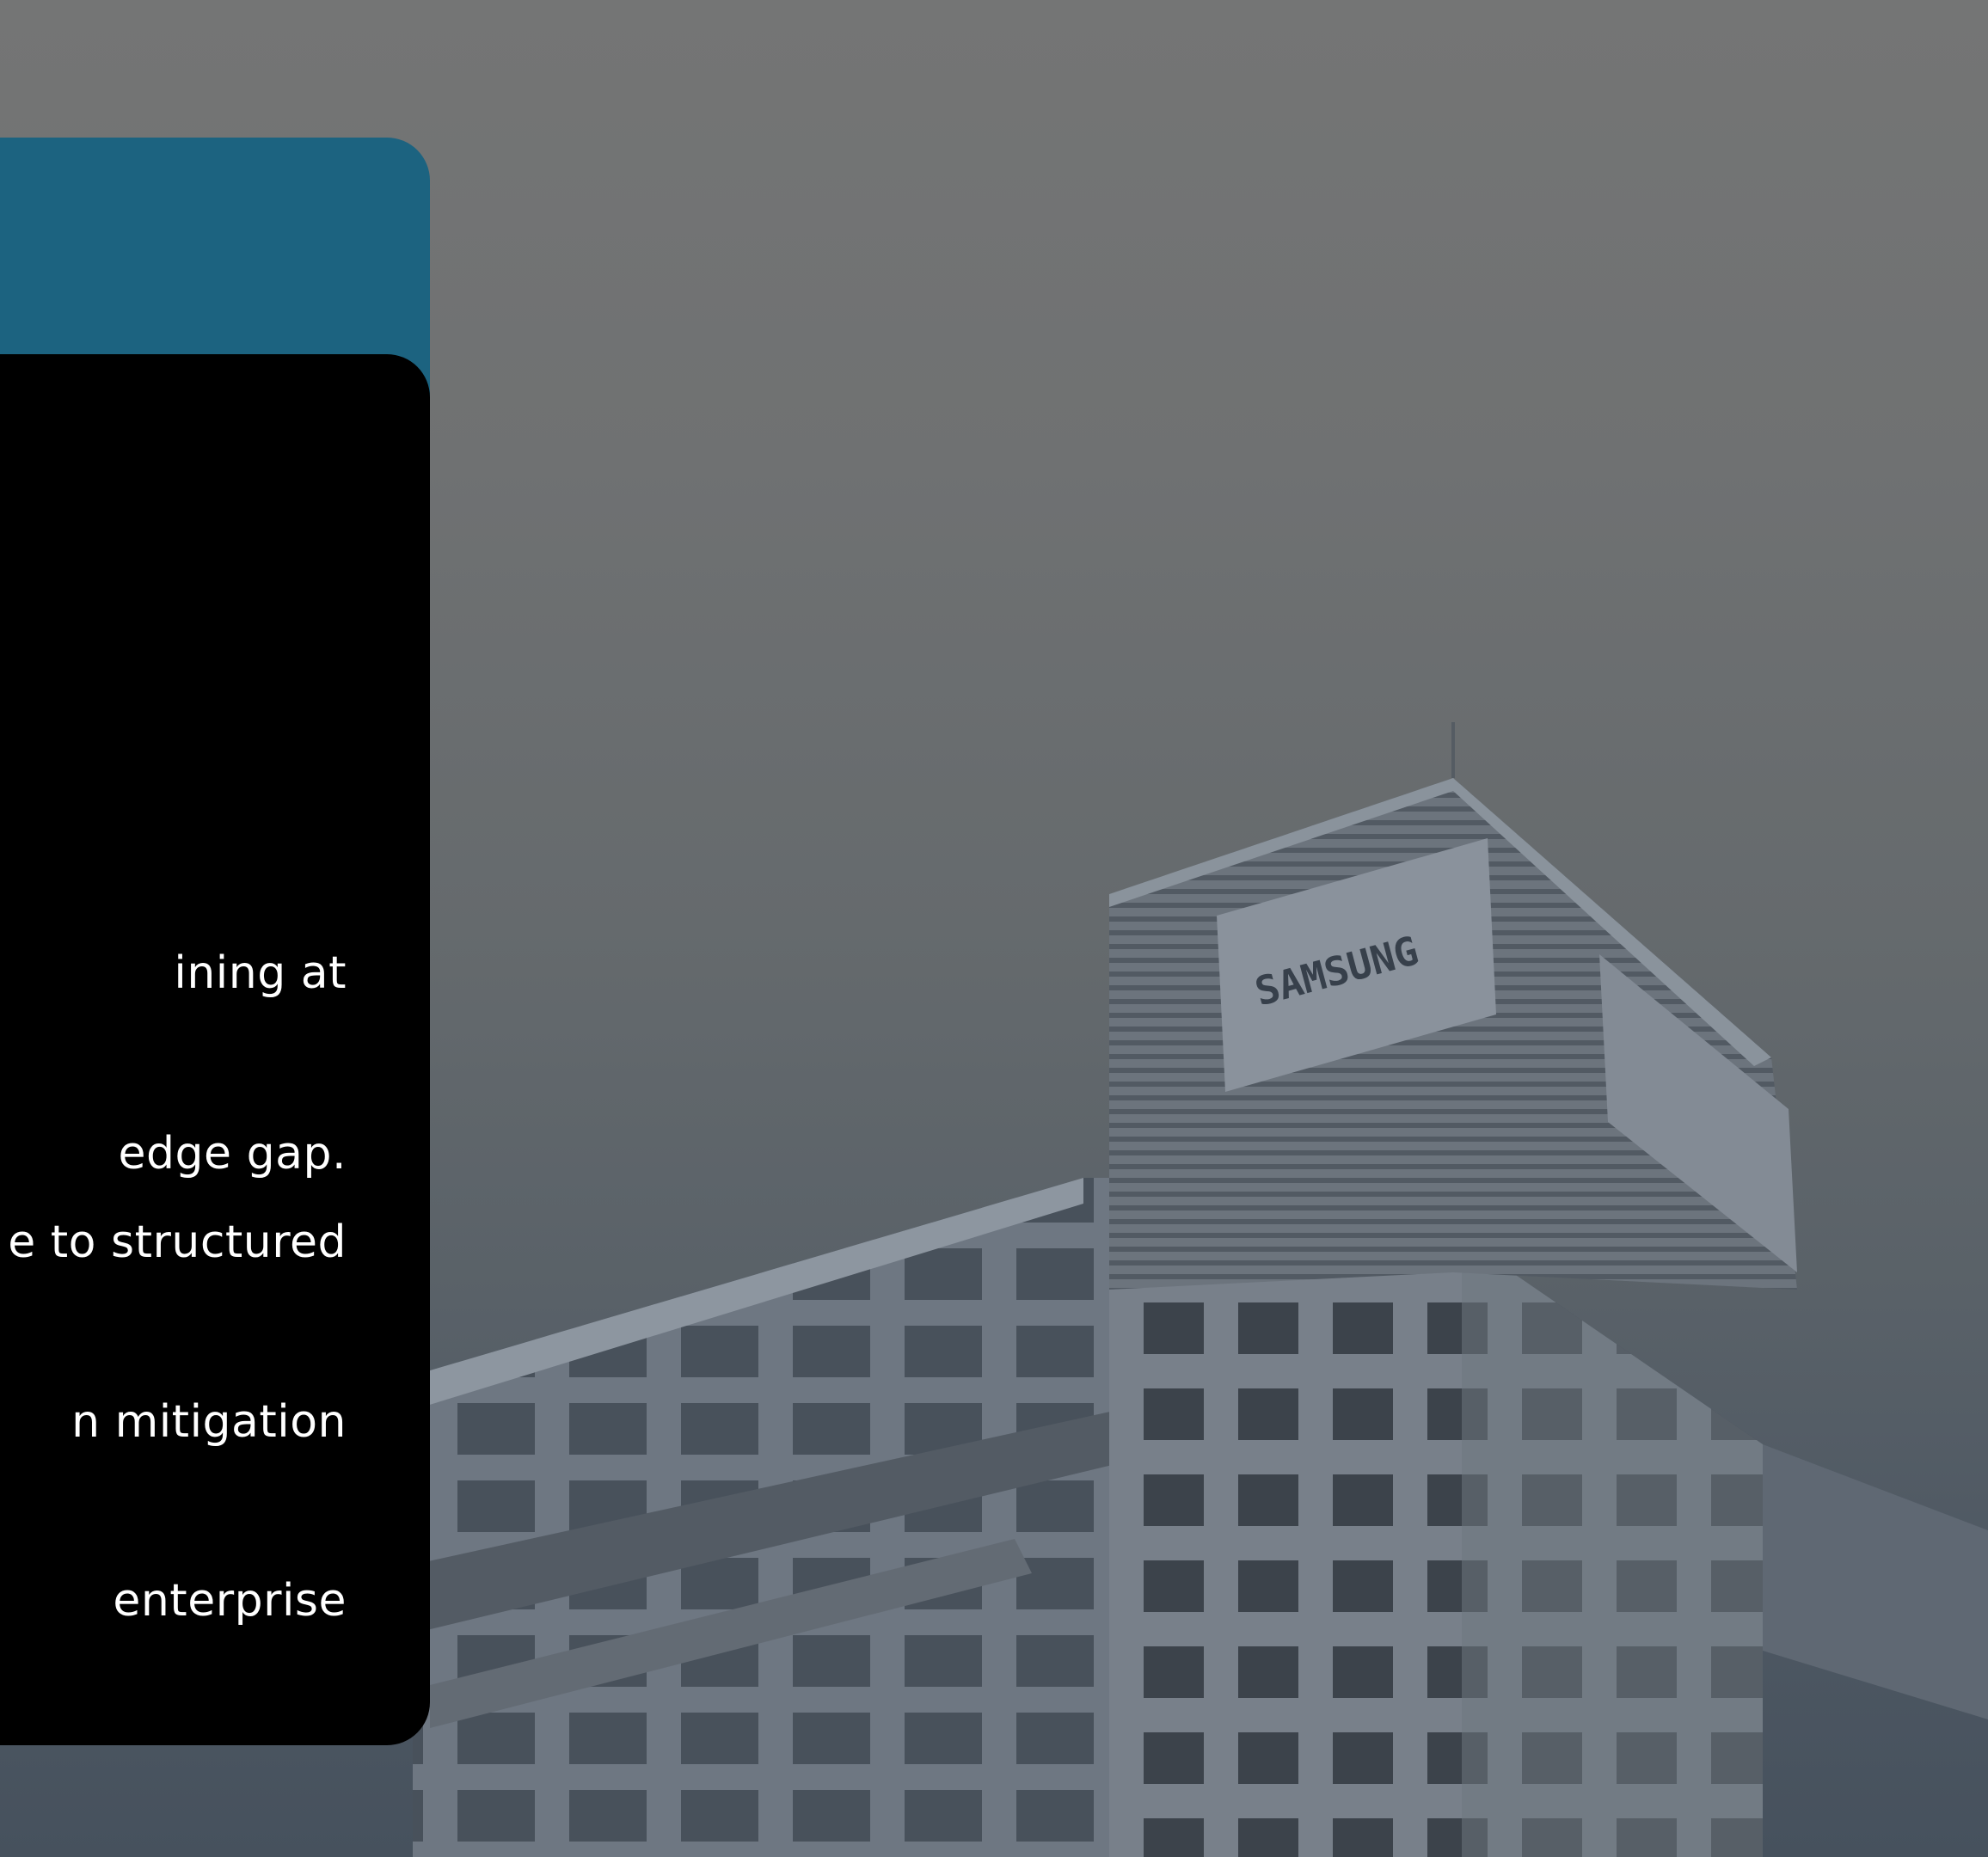 Image resolution: width=1988 pixels, height=1857 pixels. I want to click on card-text-line-3: e to structured, so click(177, 1243).